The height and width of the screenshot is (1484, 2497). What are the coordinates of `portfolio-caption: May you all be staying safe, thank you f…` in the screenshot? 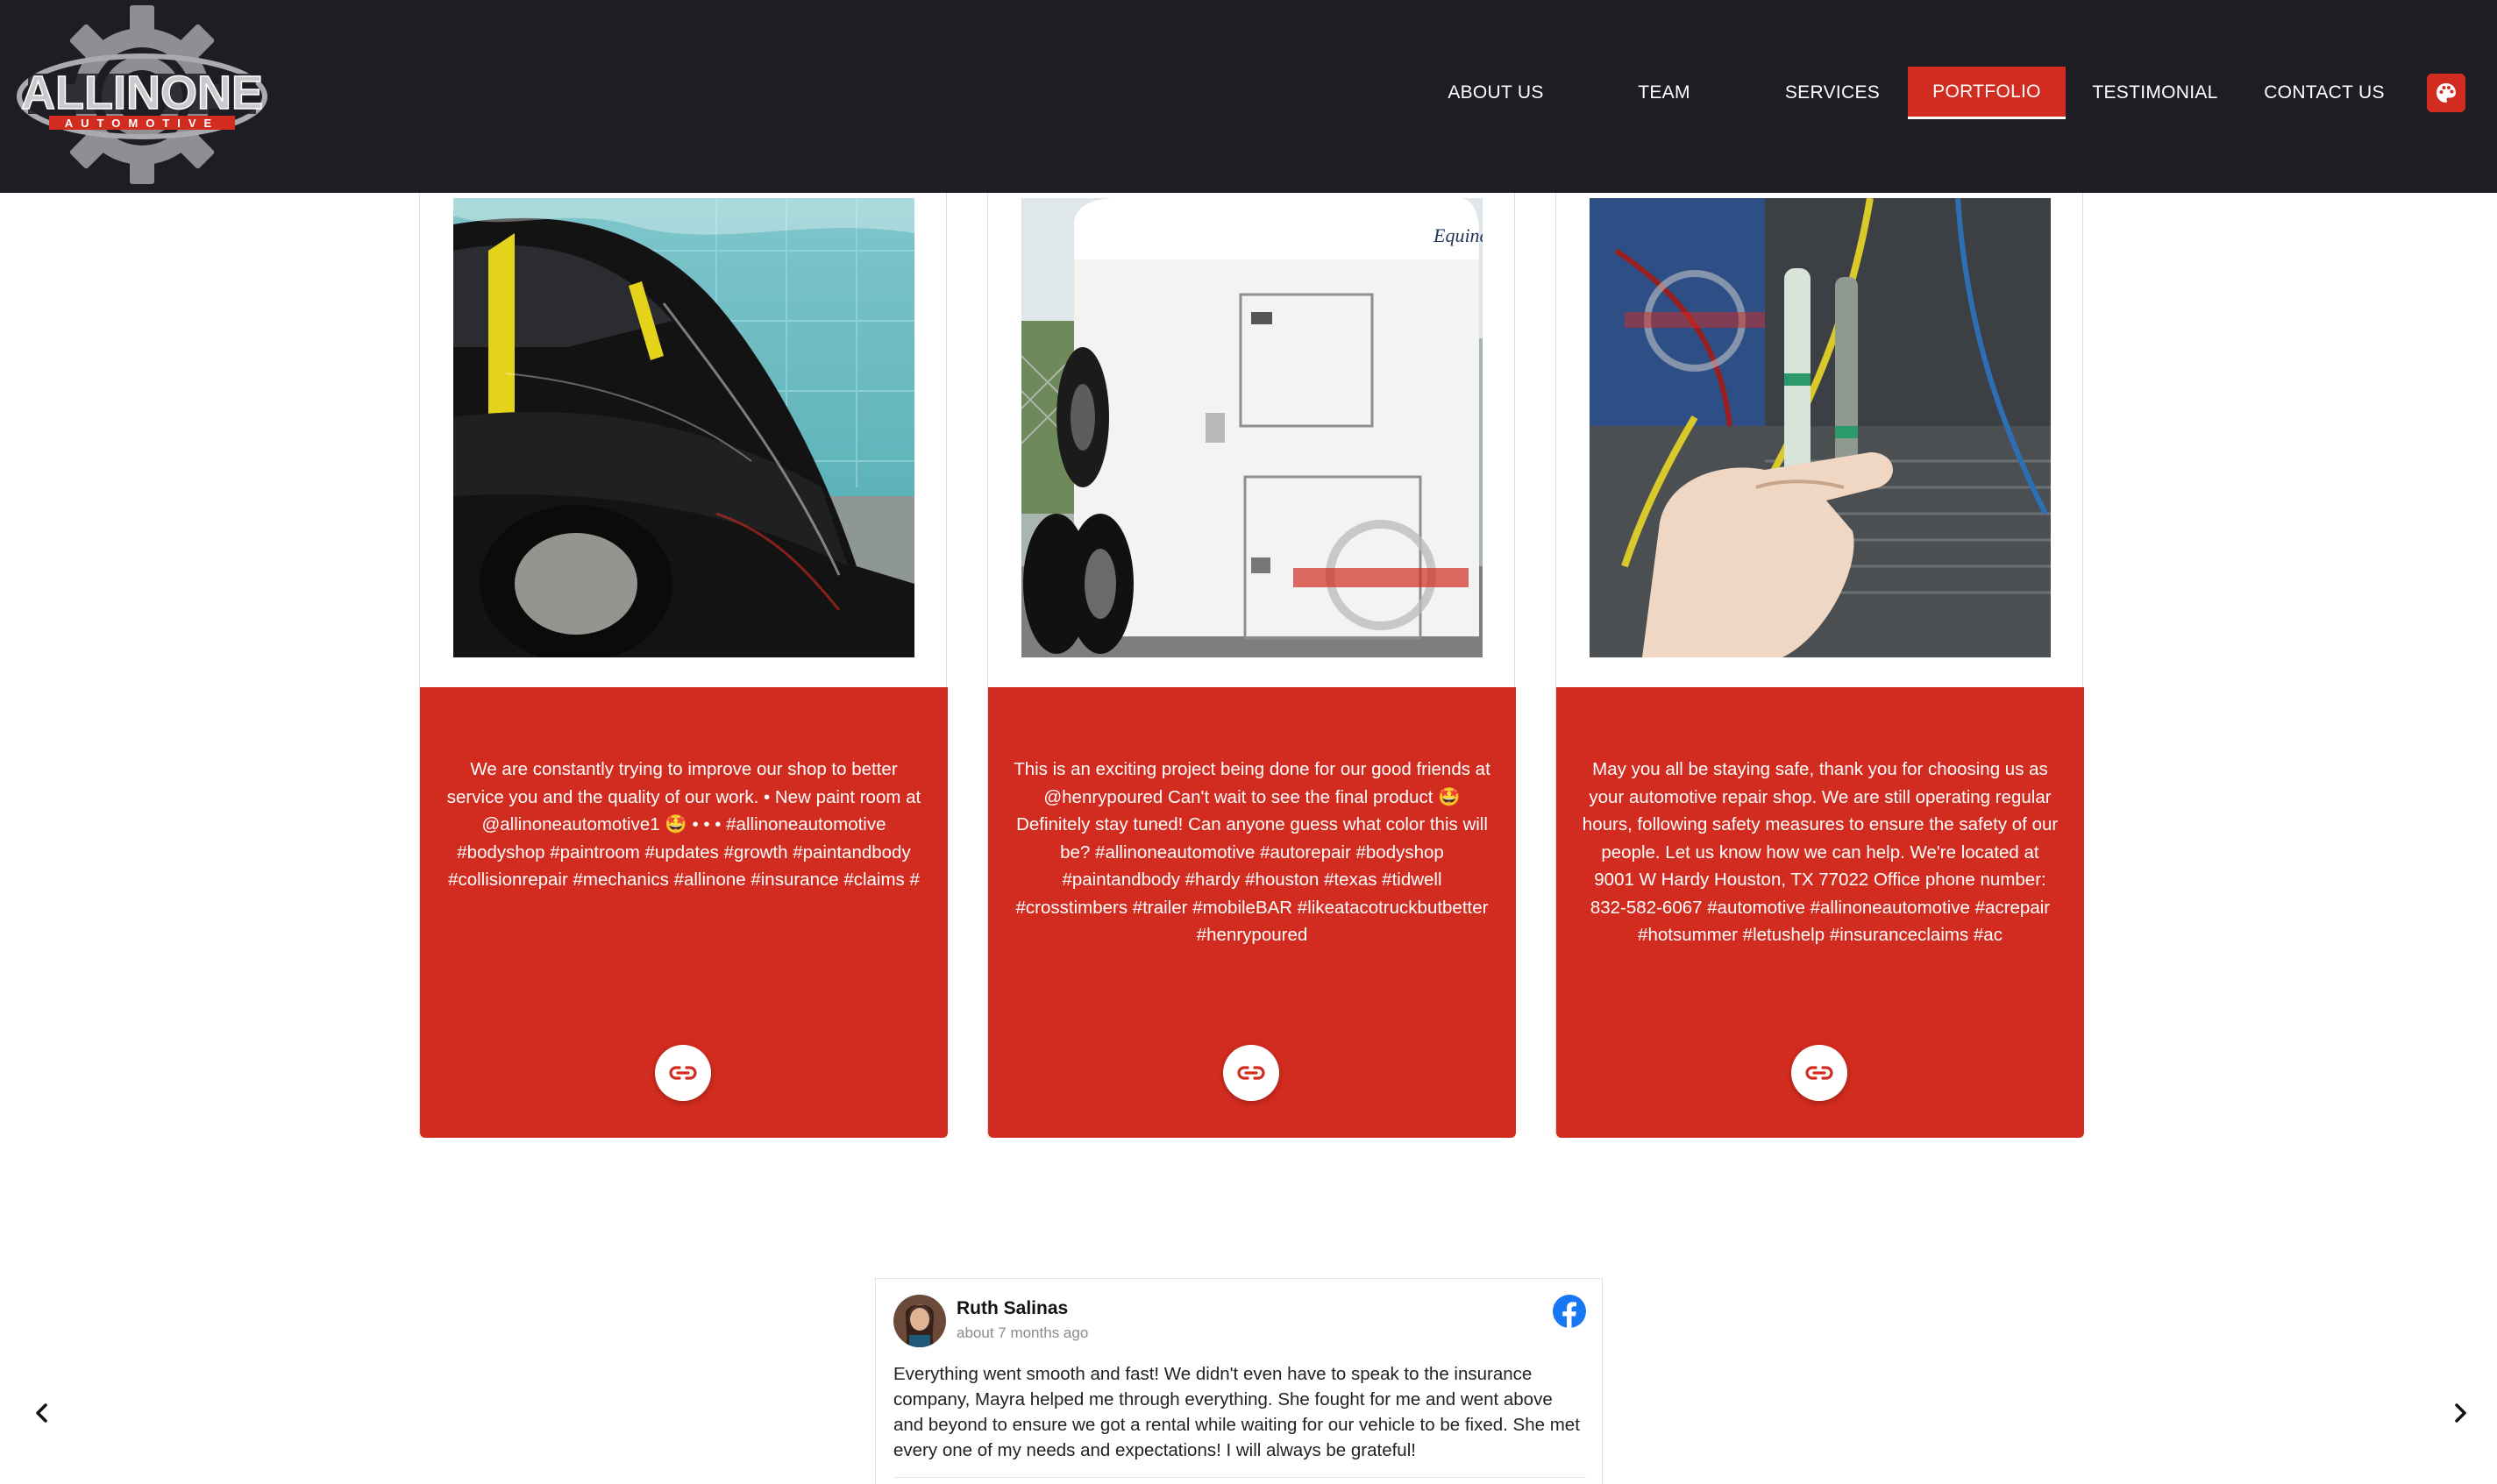 It's located at (1820, 852).